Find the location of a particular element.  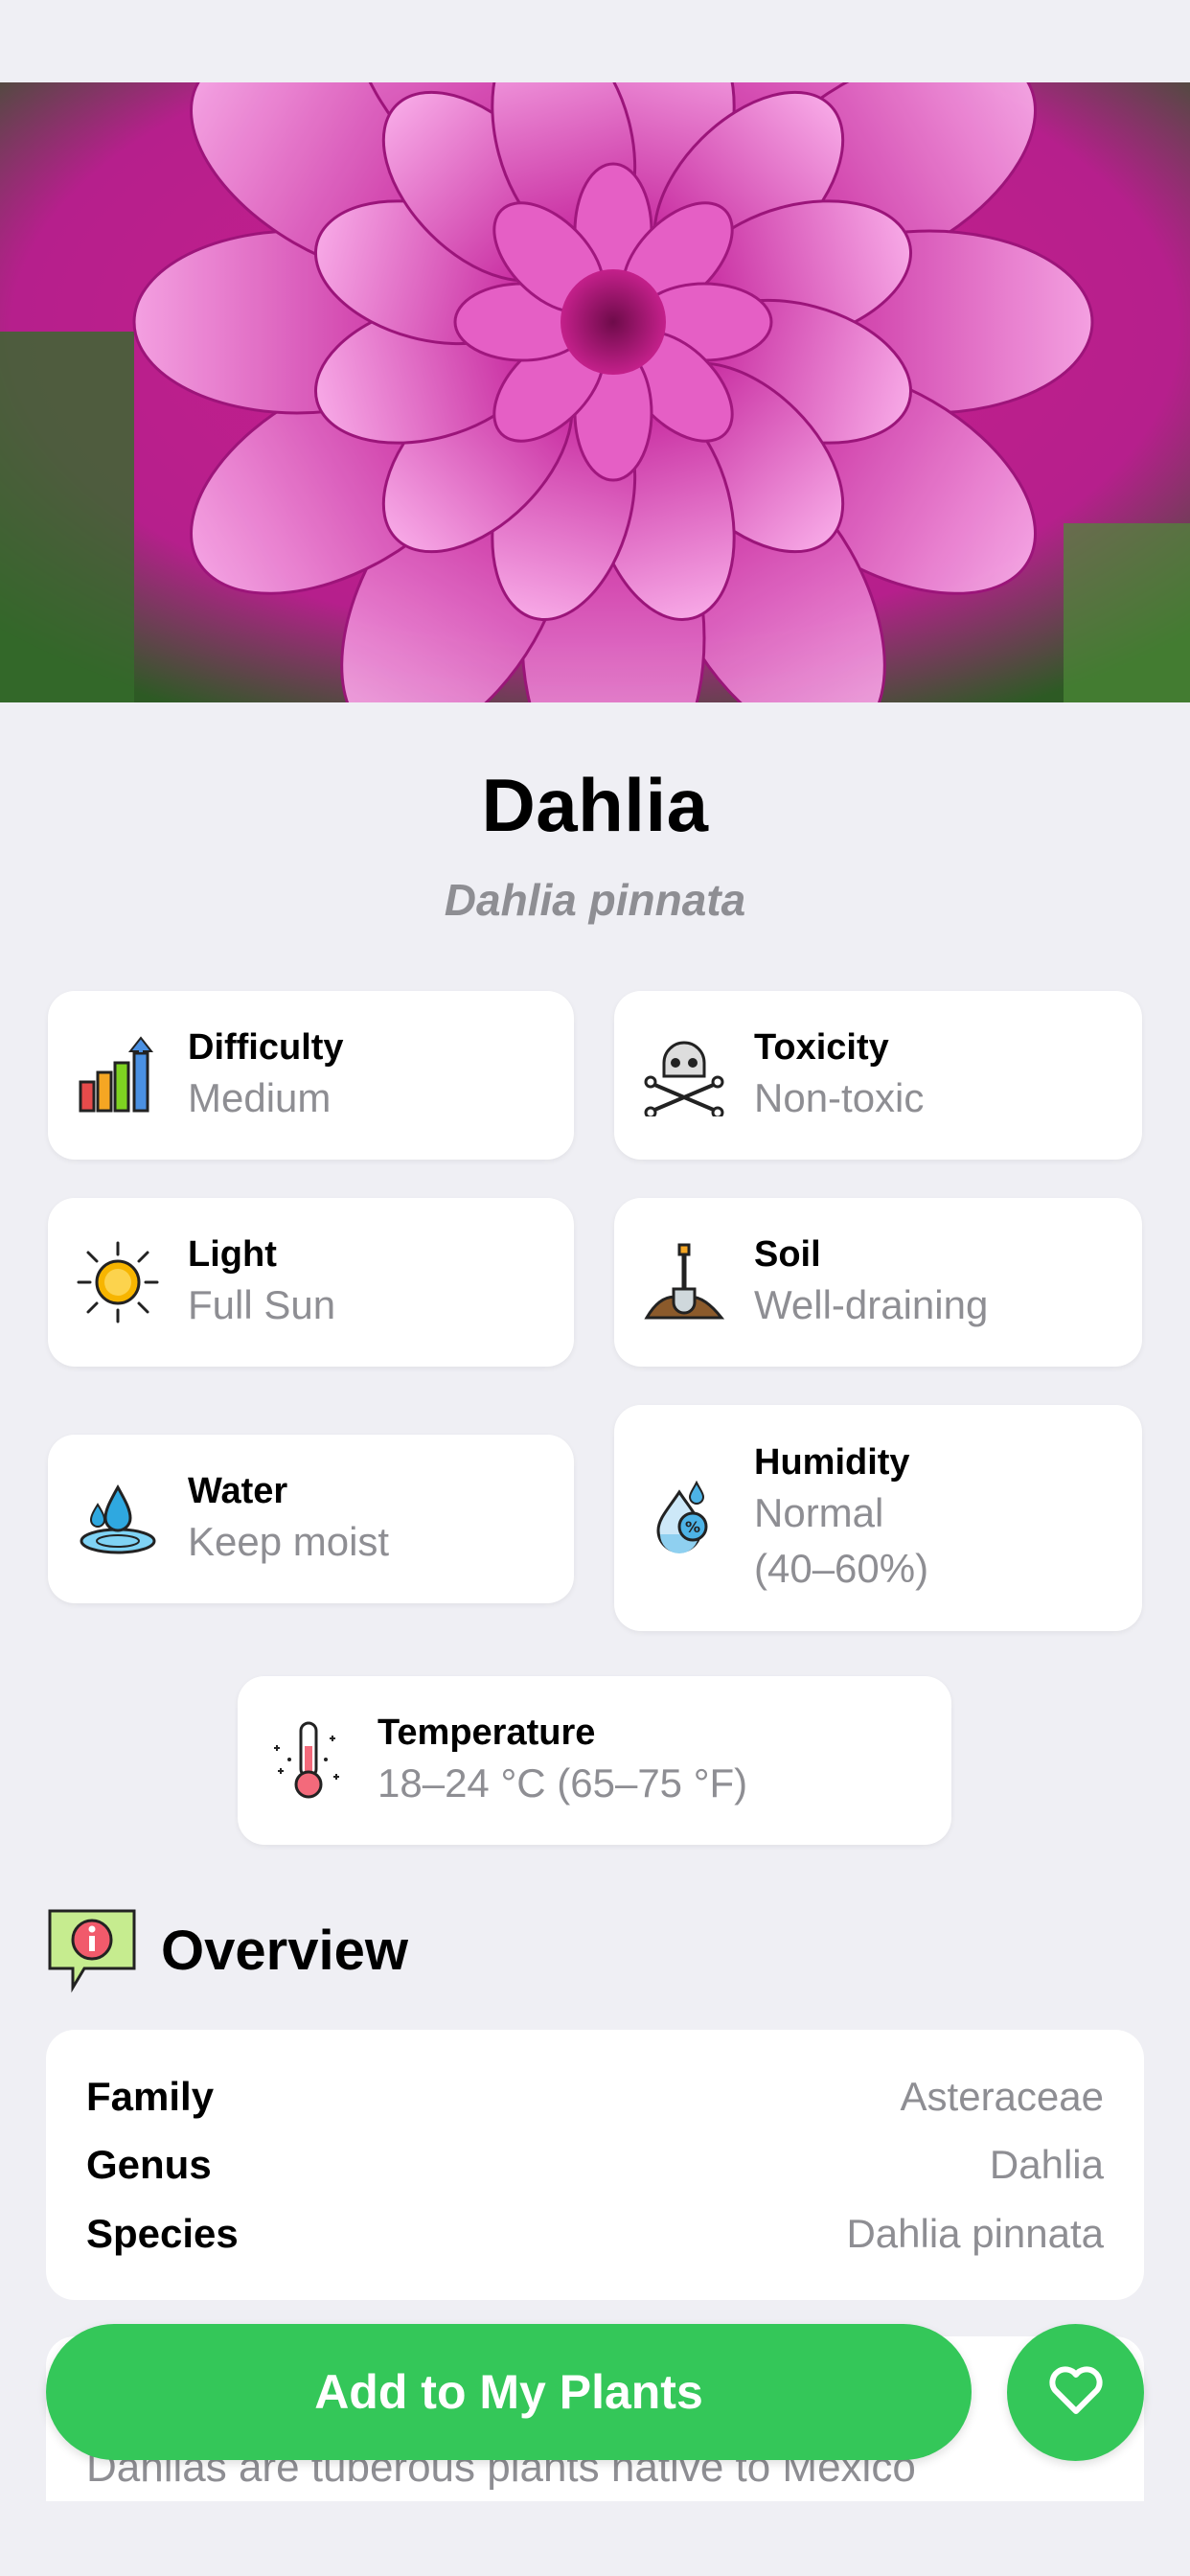

add-button-label: Add to My Plants is located at coordinates (509, 2392).